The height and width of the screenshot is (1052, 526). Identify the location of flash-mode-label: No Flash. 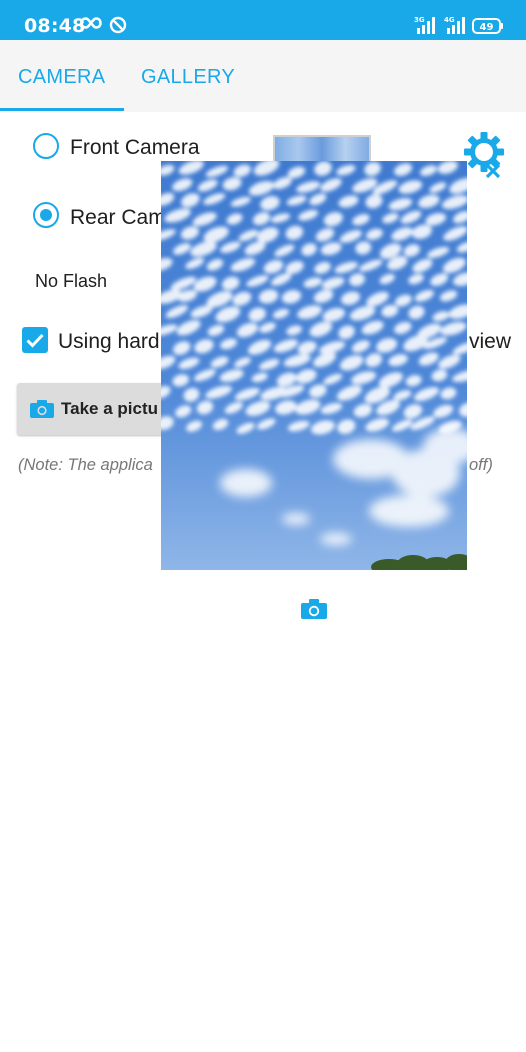
(71, 281).